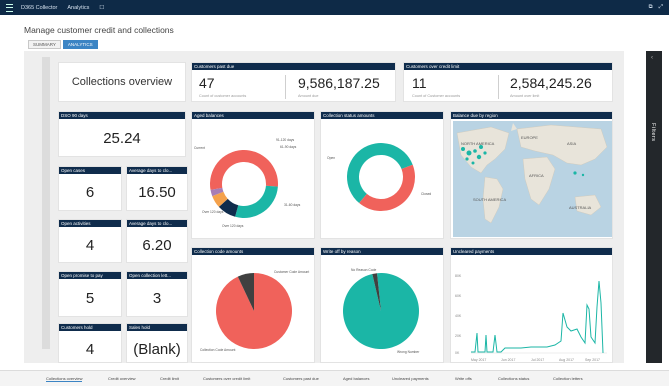  I want to click on card-header: Write off by reason, so click(382, 251).